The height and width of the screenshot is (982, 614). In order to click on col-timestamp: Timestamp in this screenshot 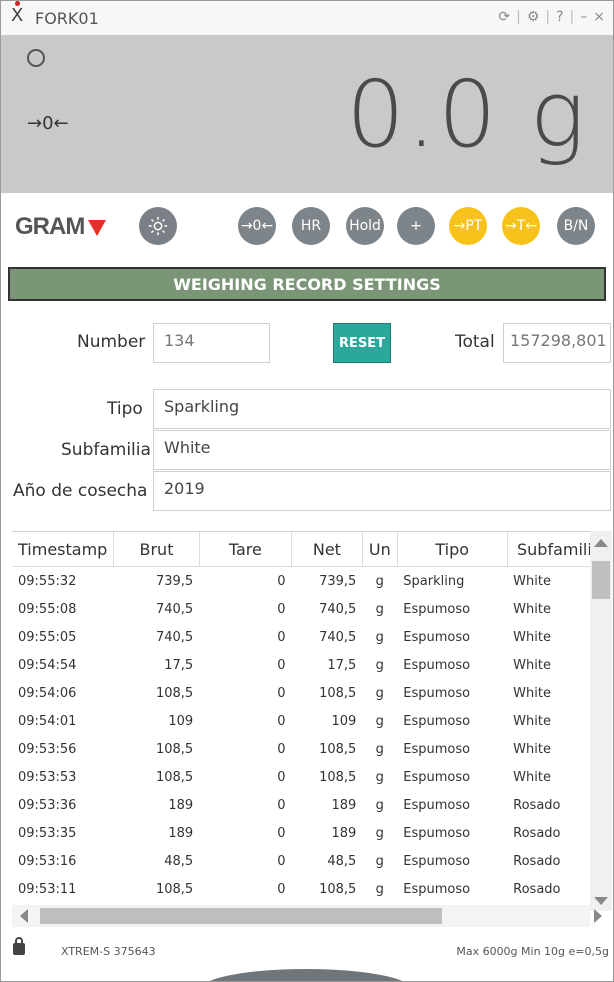, I will do `click(63, 549)`.